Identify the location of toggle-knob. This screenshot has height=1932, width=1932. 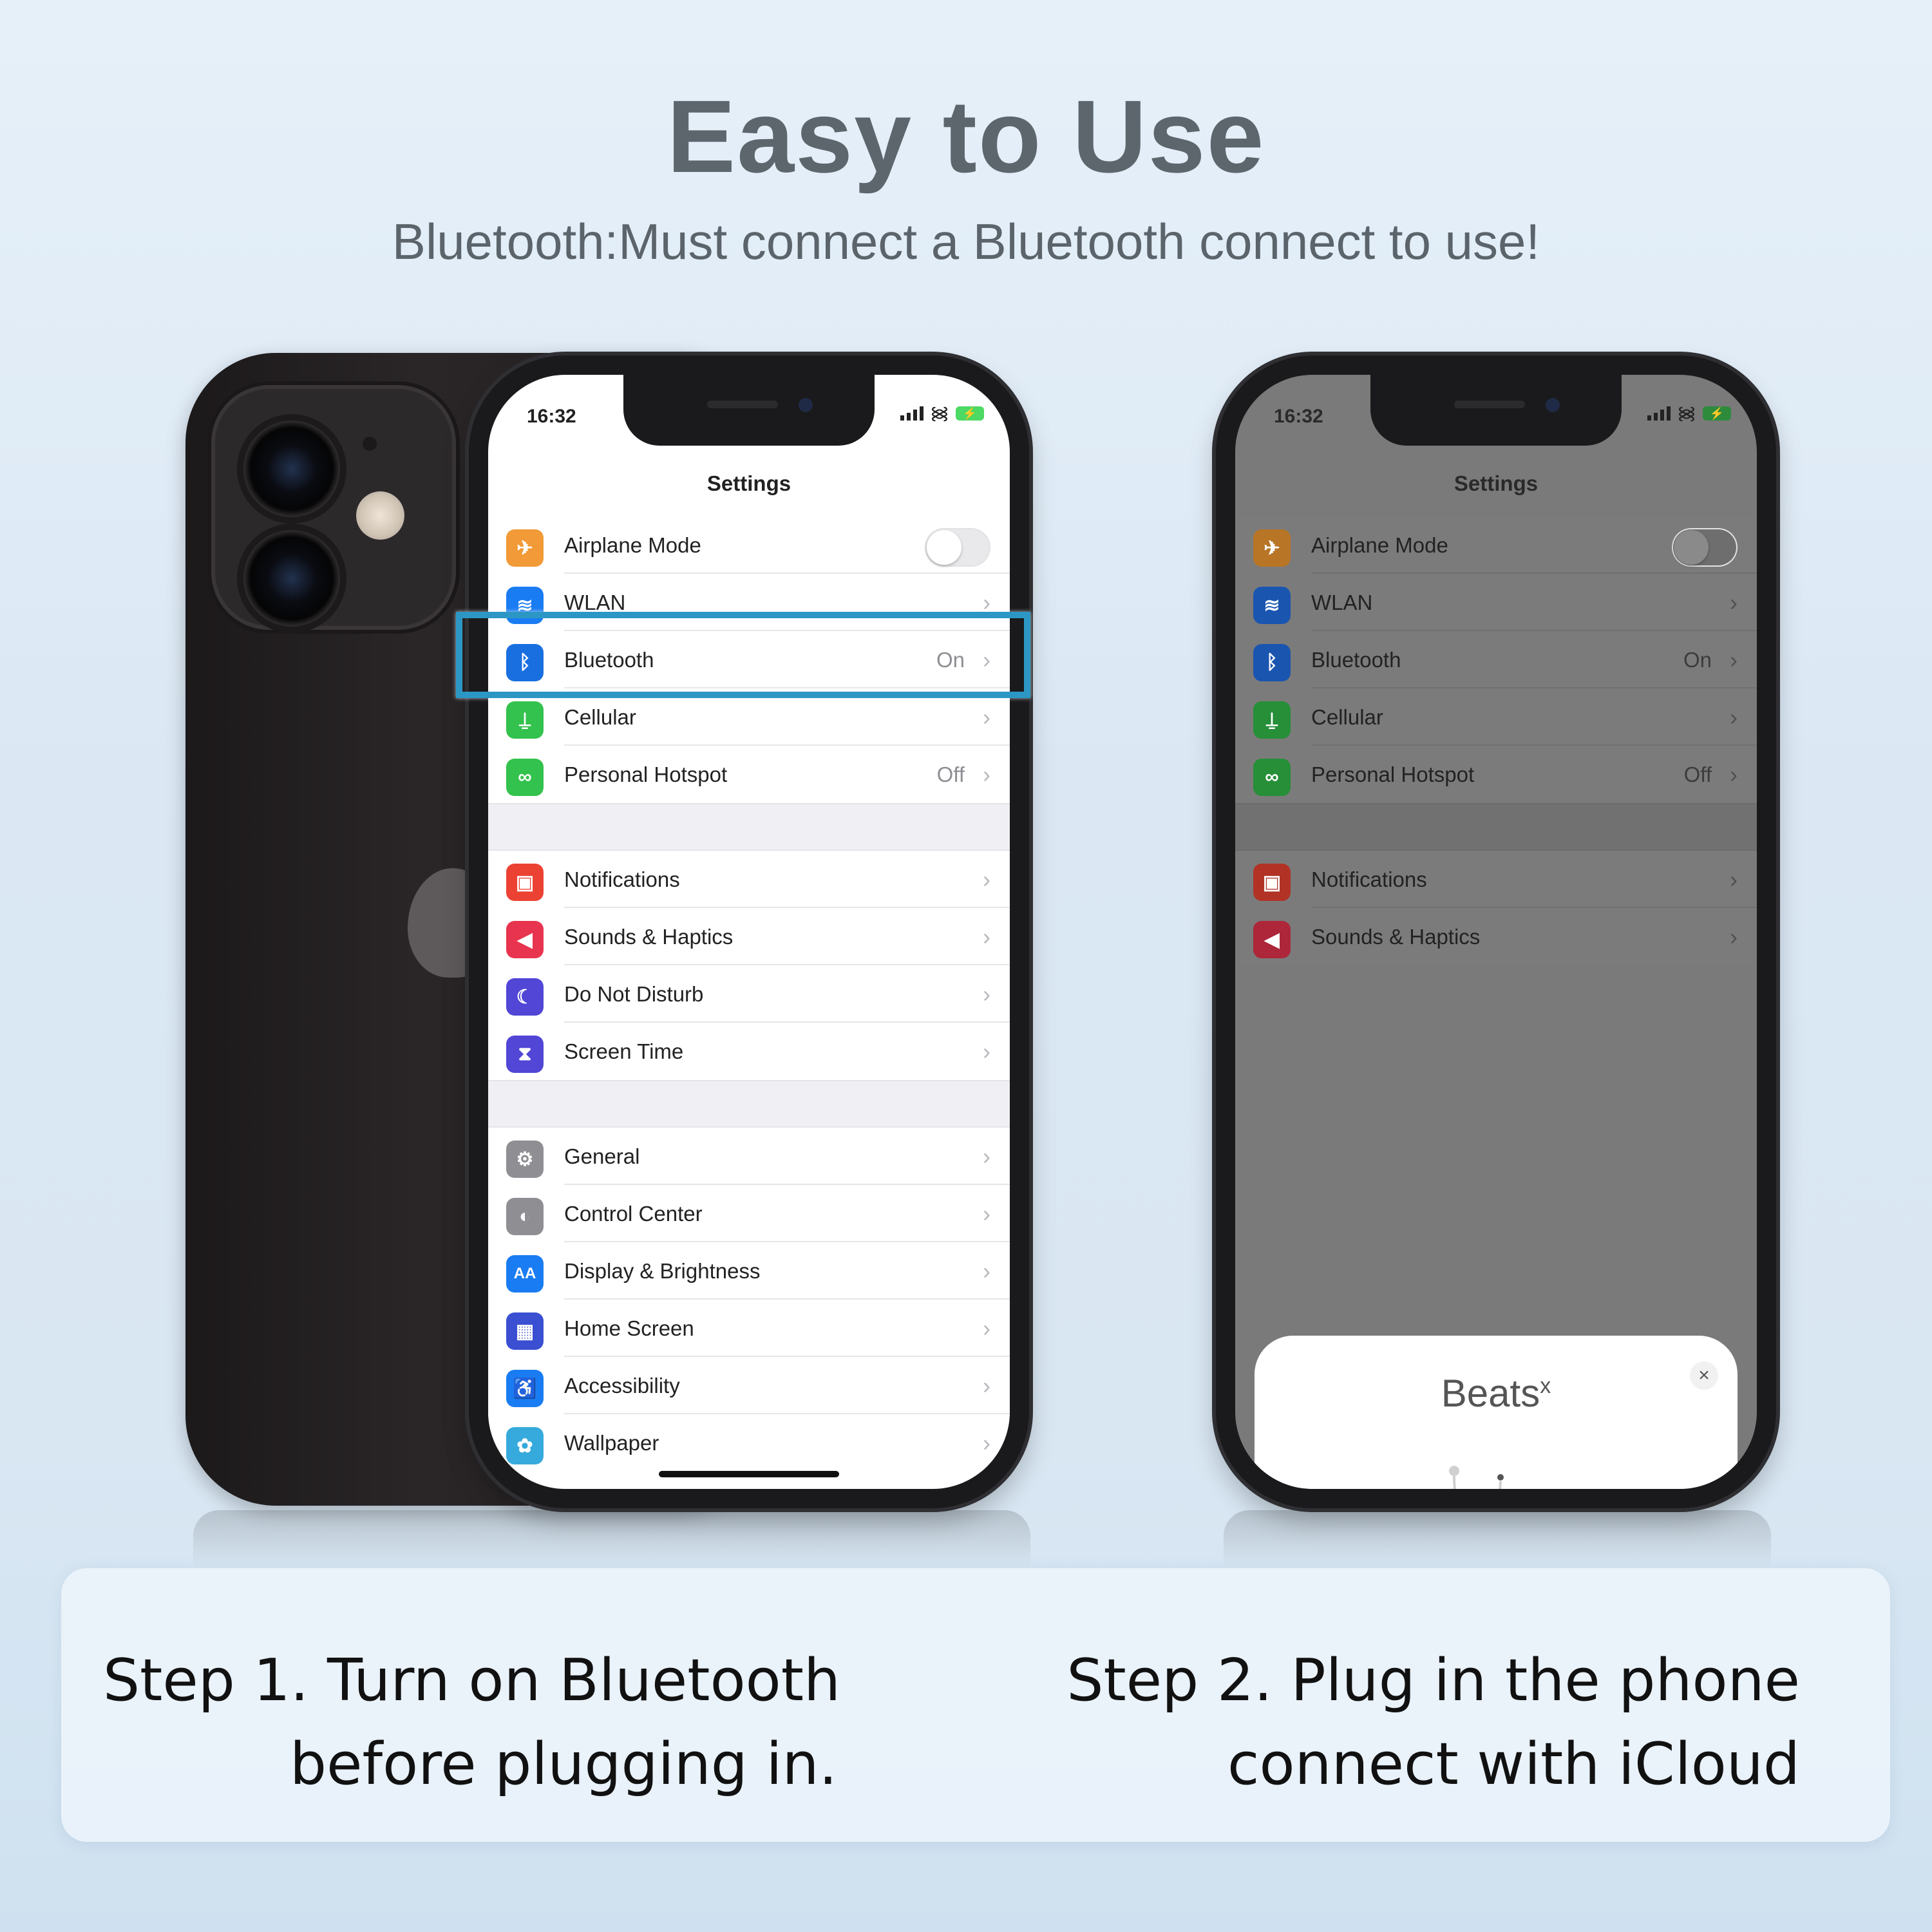
(1692, 547).